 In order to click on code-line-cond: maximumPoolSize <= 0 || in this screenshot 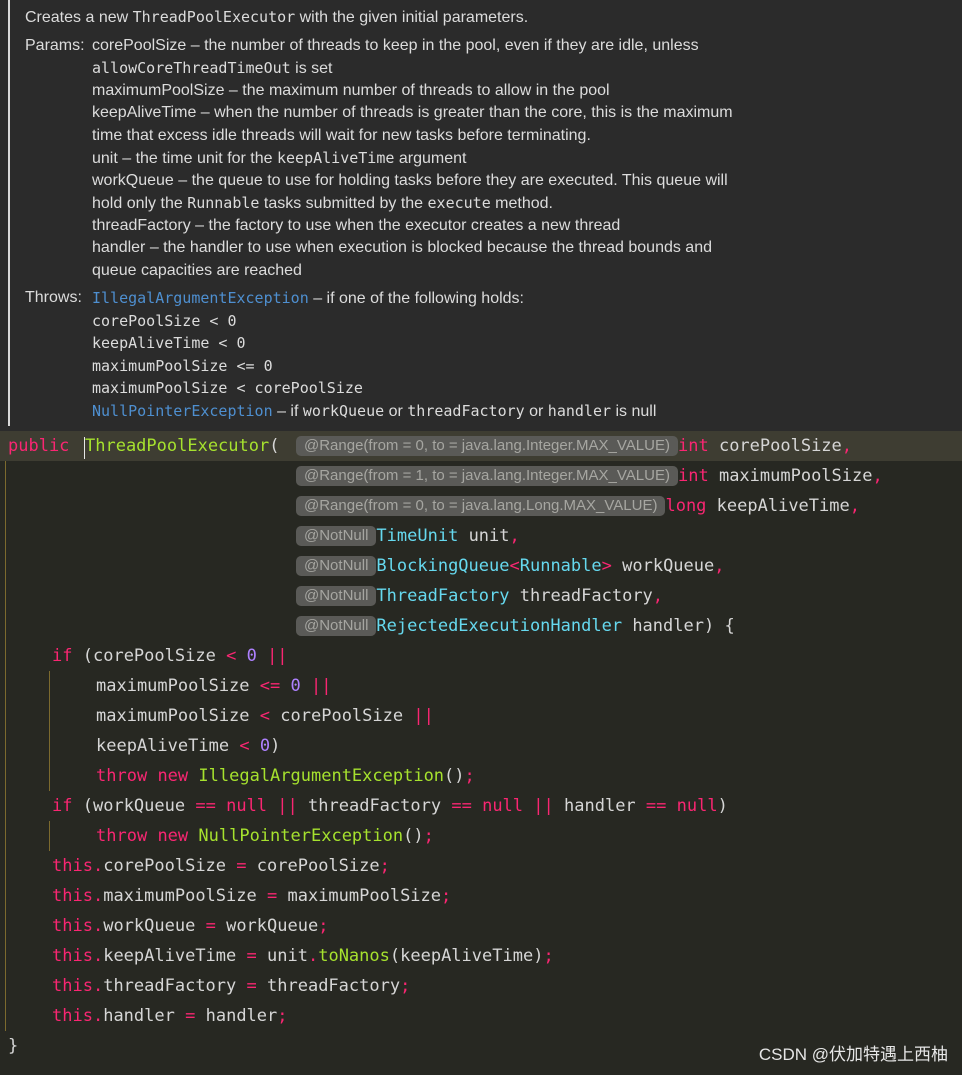, I will do `click(481, 686)`.